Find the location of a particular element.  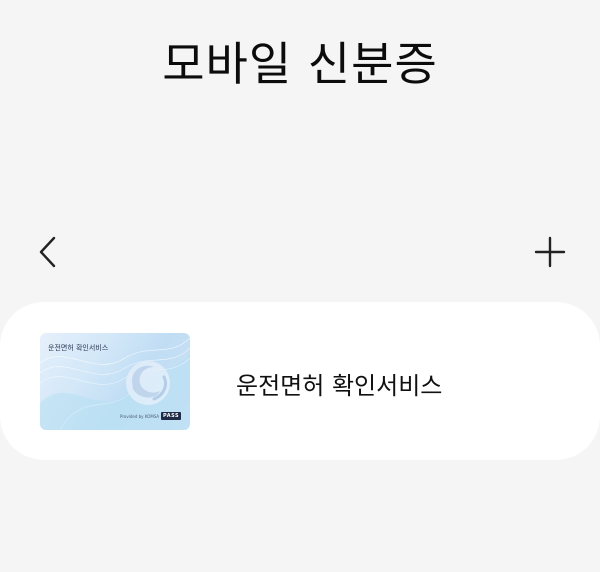

page-title: 모바일 신분증 is located at coordinates (300, 64).